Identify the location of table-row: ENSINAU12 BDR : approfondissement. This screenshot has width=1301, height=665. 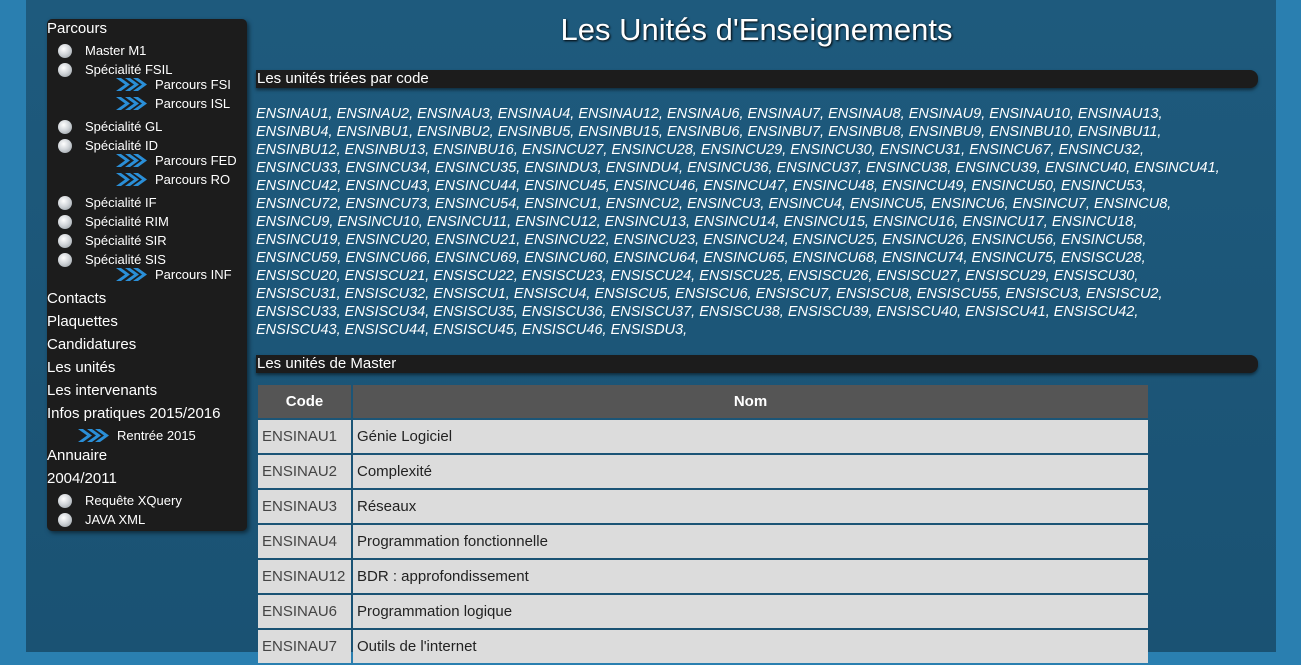
(703, 576).